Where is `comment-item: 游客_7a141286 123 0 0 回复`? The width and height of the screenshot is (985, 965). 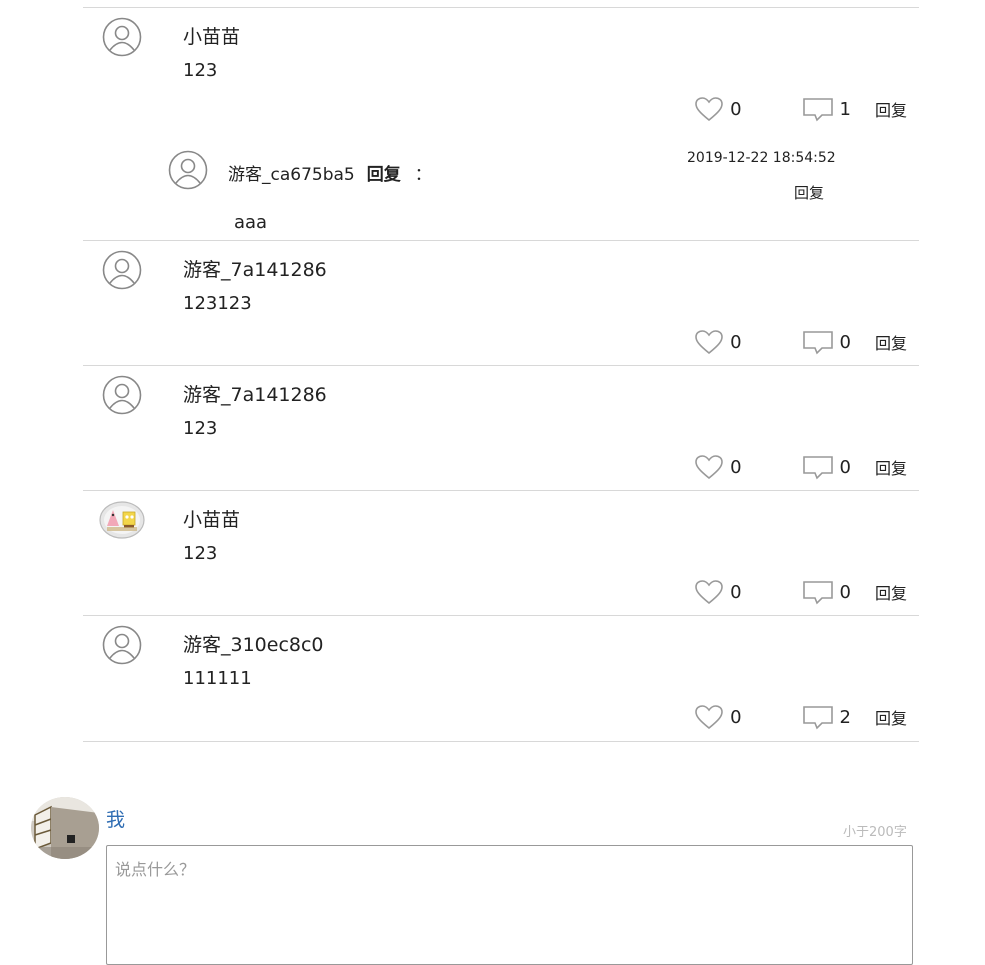 comment-item: 游客_7a141286 123 0 0 回复 is located at coordinates (501, 427).